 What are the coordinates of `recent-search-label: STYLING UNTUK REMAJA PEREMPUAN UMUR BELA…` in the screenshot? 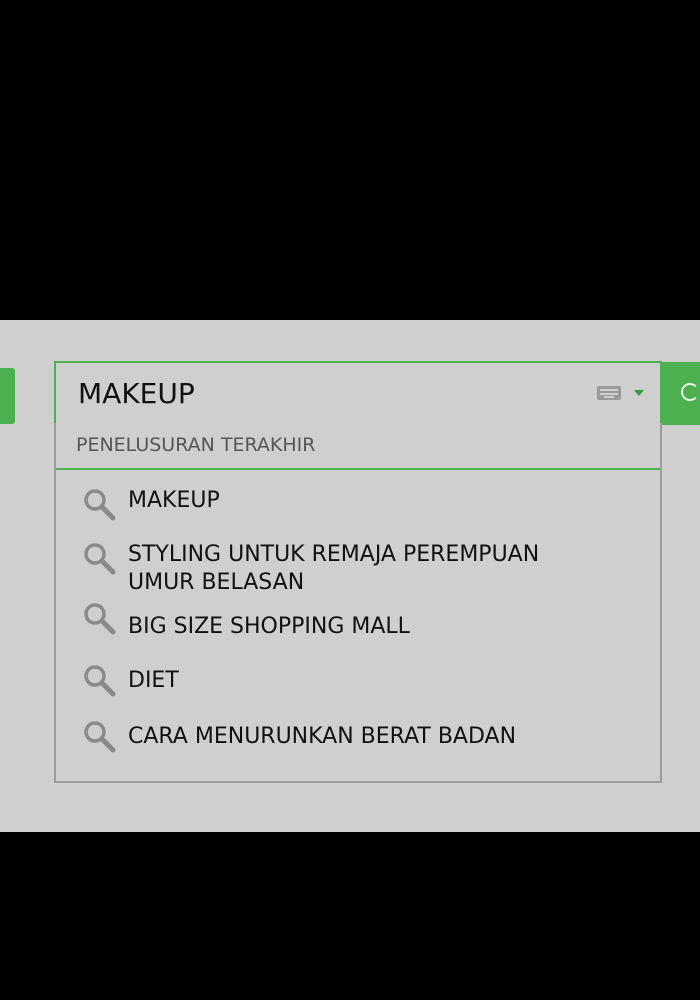 It's located at (334, 568).